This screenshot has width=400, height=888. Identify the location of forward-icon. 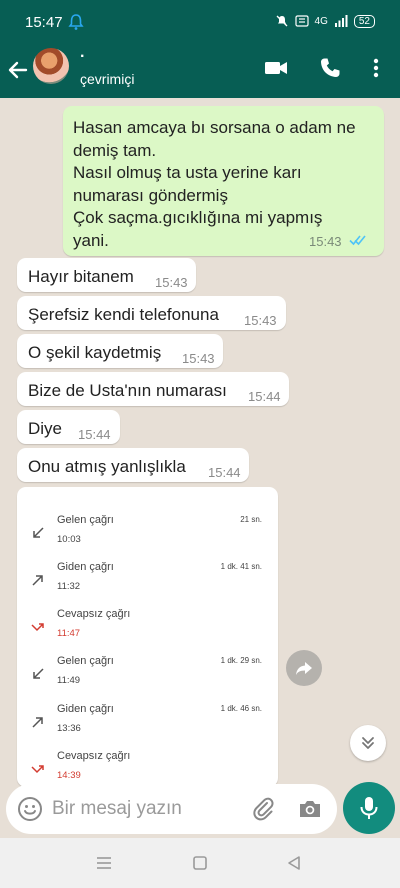
(304, 668).